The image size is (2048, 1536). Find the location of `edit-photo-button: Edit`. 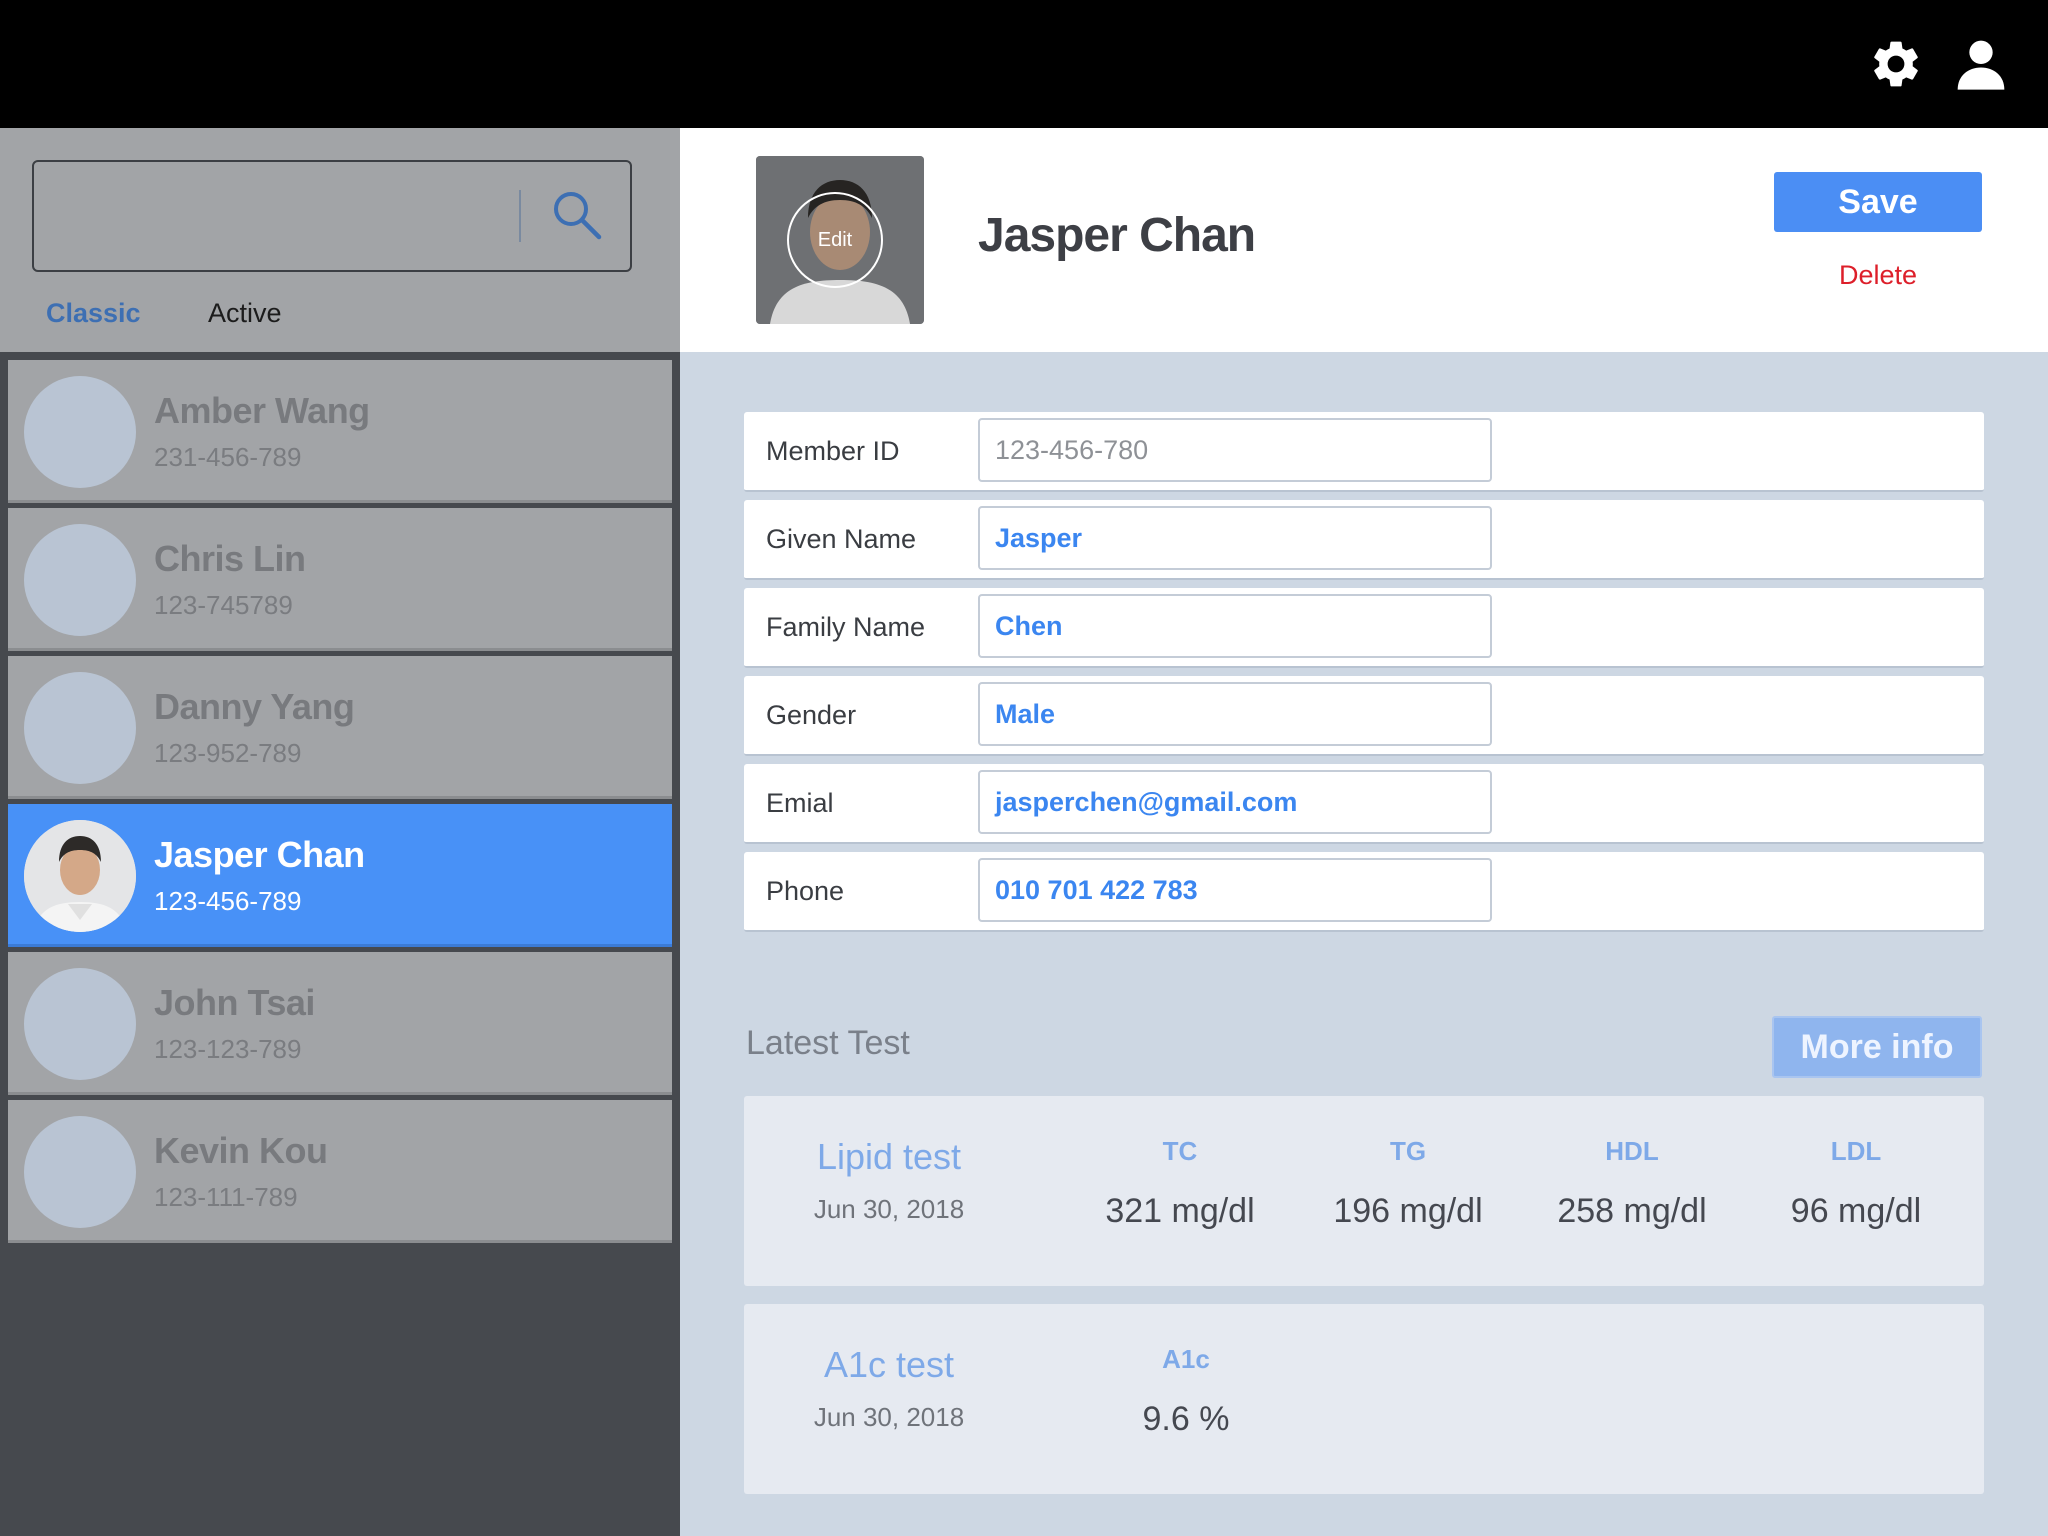

edit-photo-button: Edit is located at coordinates (835, 240).